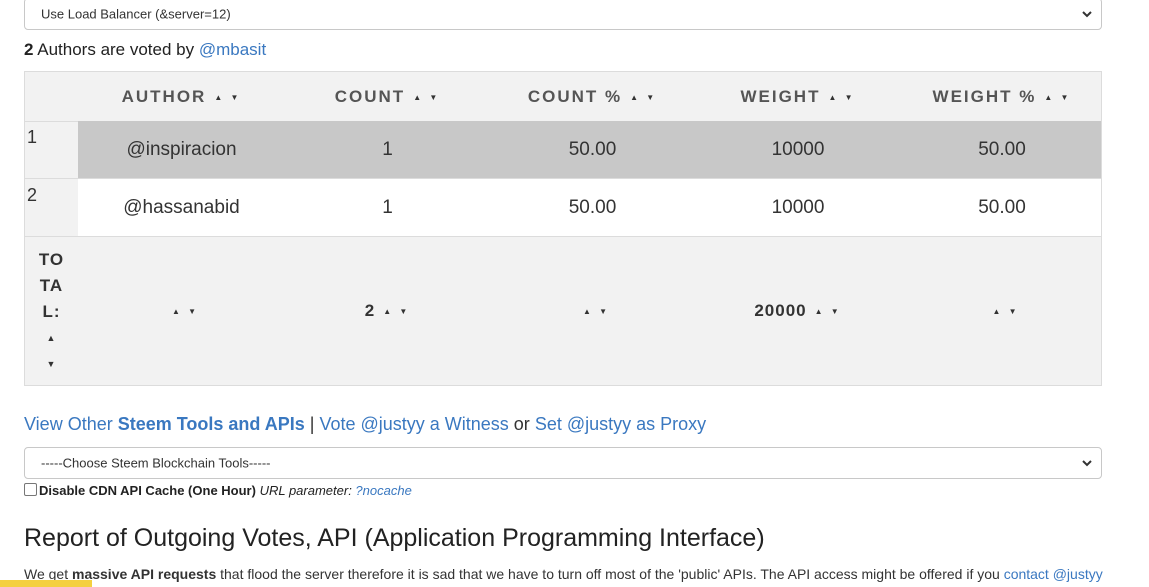 The height and width of the screenshot is (587, 1149). Describe the element at coordinates (563, 15) in the screenshot. I see `load-balancer-select: Use Load Balancer (&server=12)` at that location.